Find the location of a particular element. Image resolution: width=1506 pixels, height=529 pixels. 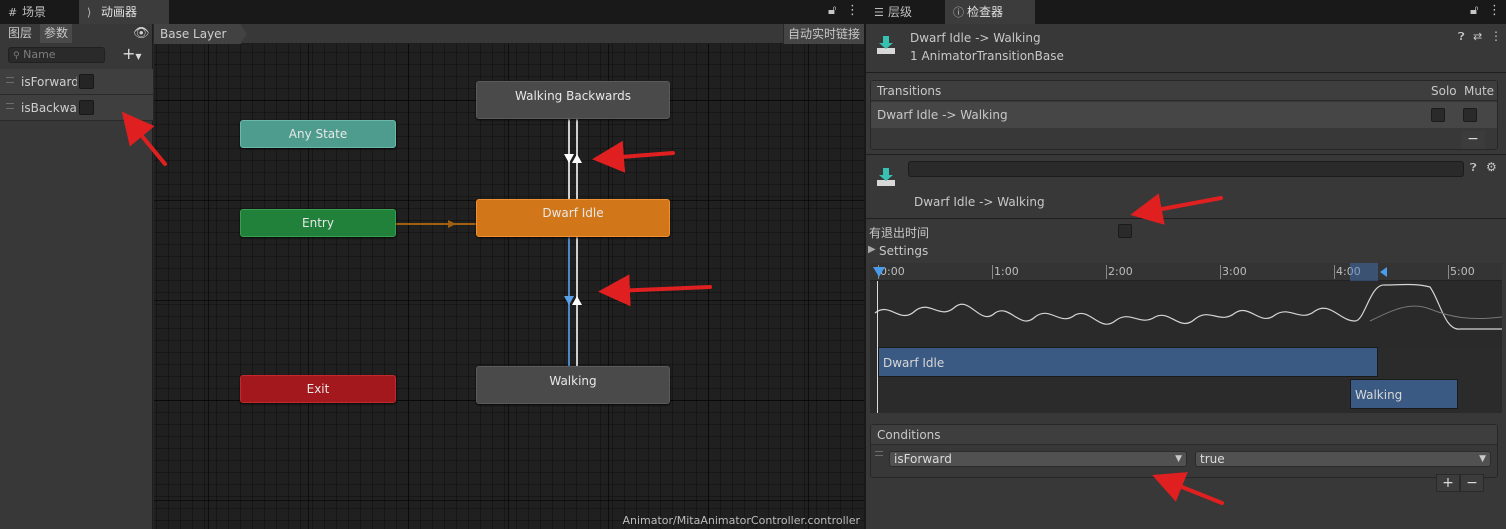

right-tab-bar: ☰ 层级 ⓘ 检查器 🔓︎ ⋮ is located at coordinates (1186, 12).